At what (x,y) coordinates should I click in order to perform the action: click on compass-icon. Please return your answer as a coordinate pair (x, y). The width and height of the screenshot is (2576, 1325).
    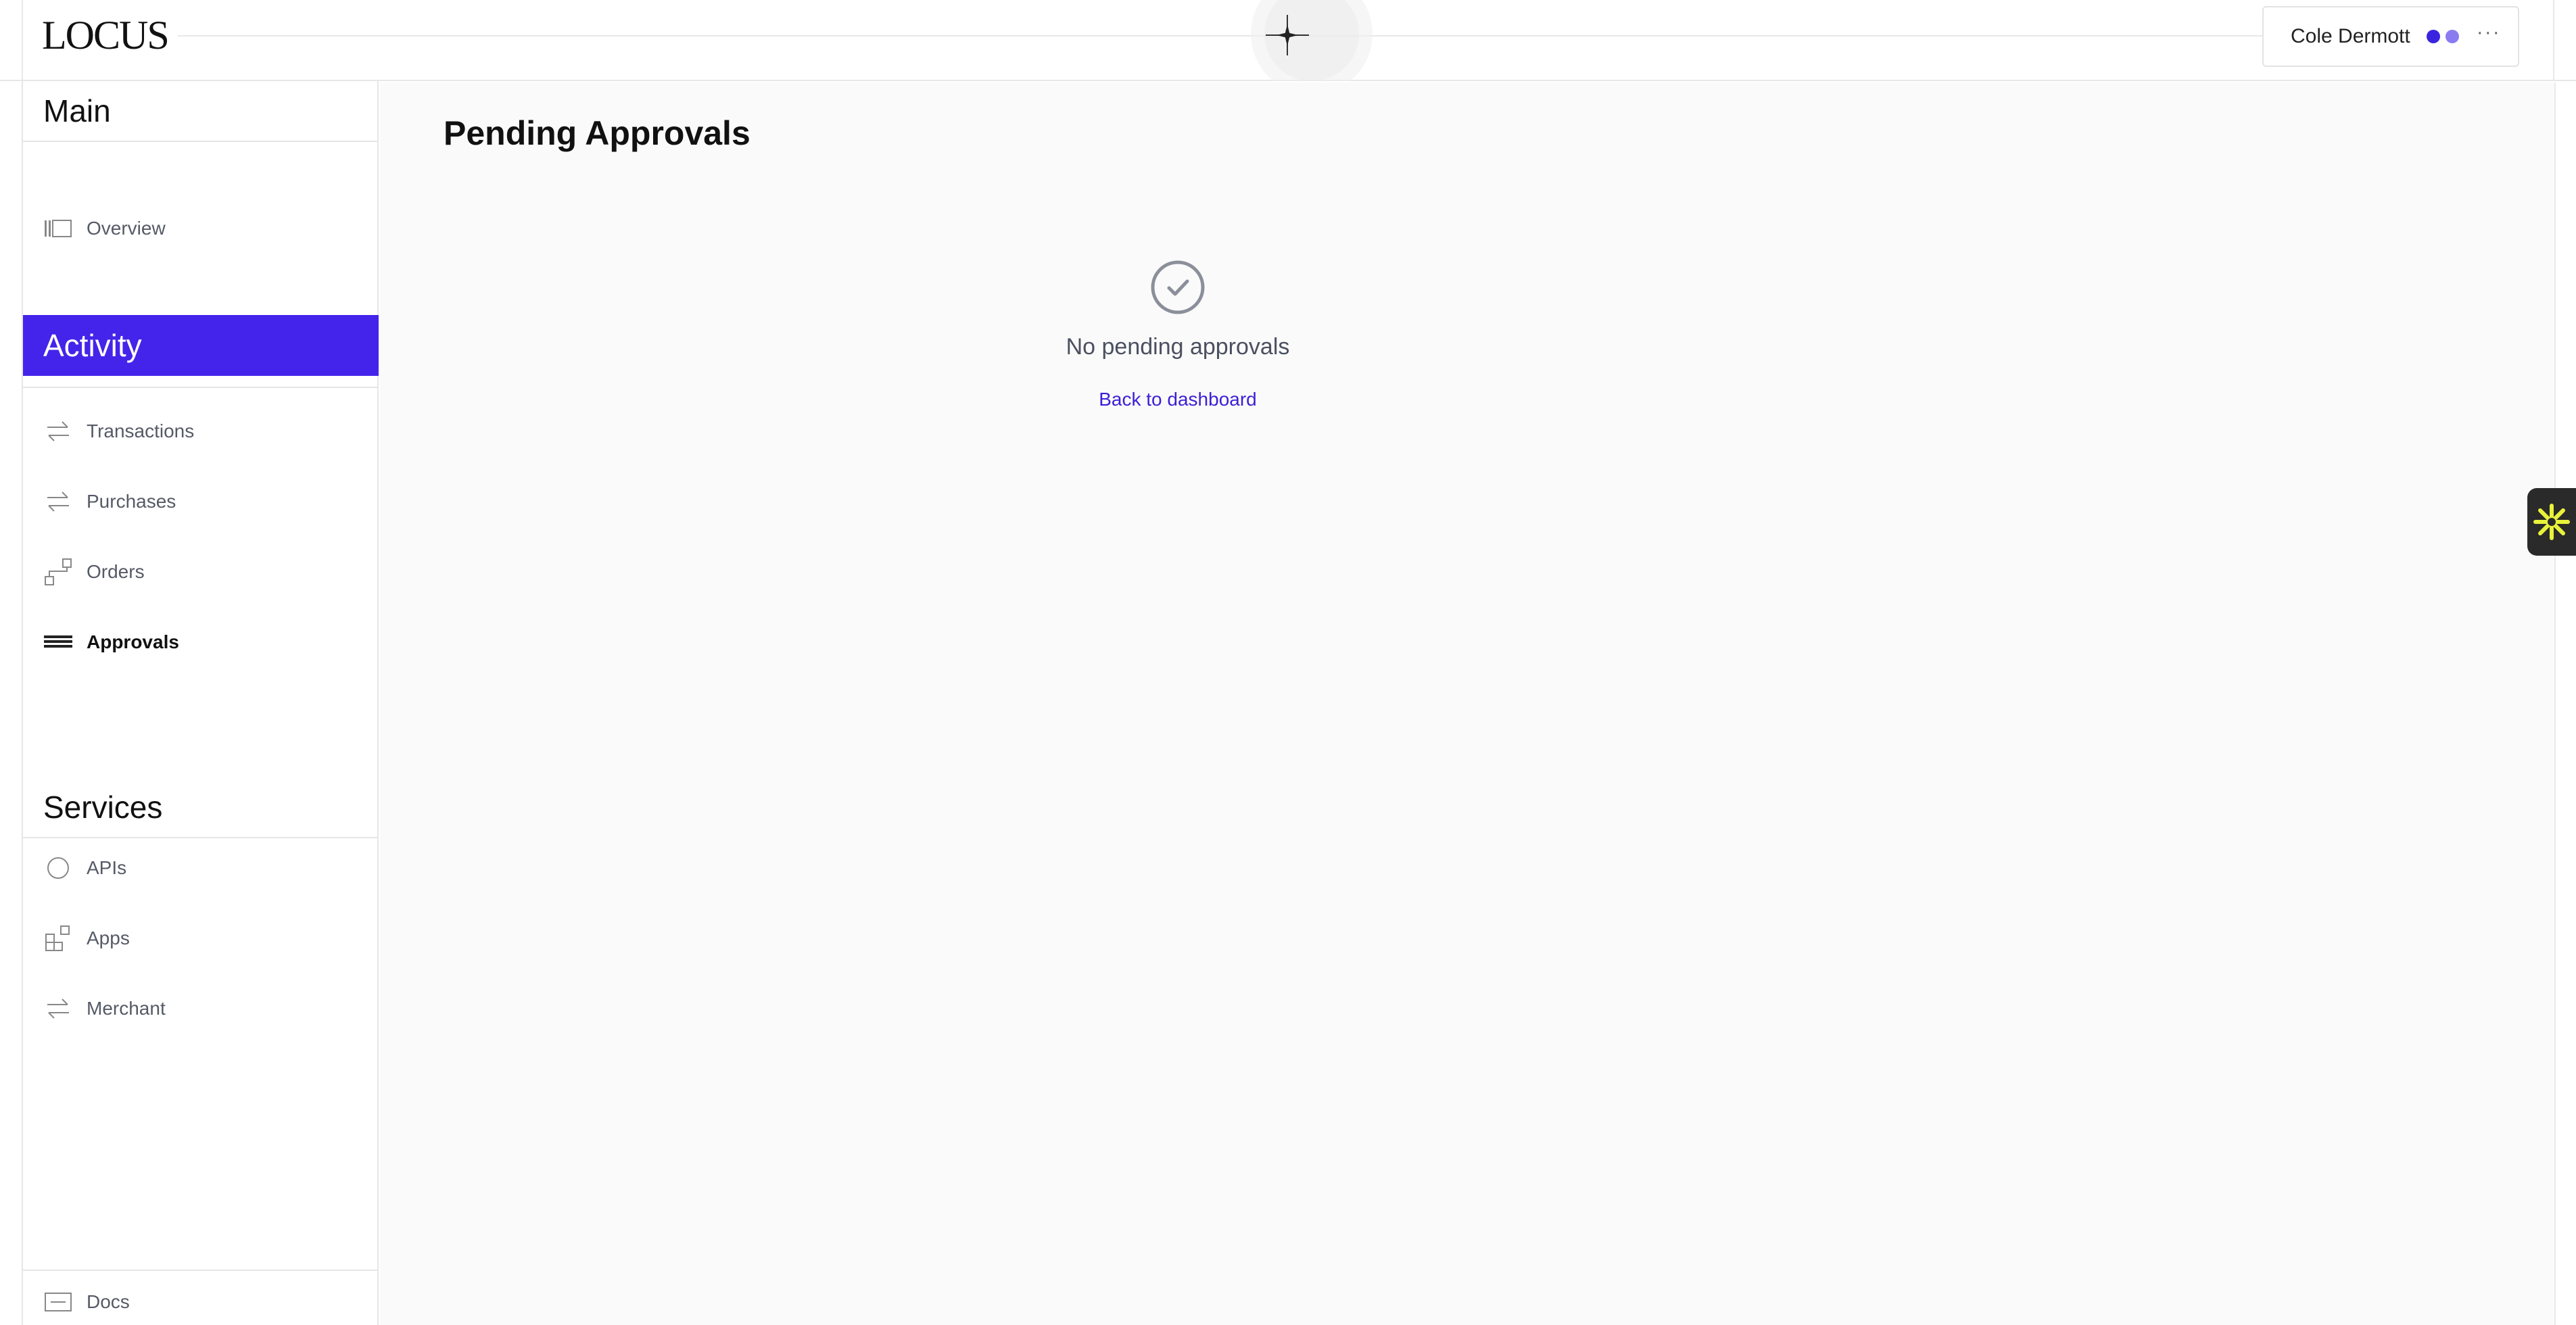
    Looking at the image, I should click on (1312, 40).